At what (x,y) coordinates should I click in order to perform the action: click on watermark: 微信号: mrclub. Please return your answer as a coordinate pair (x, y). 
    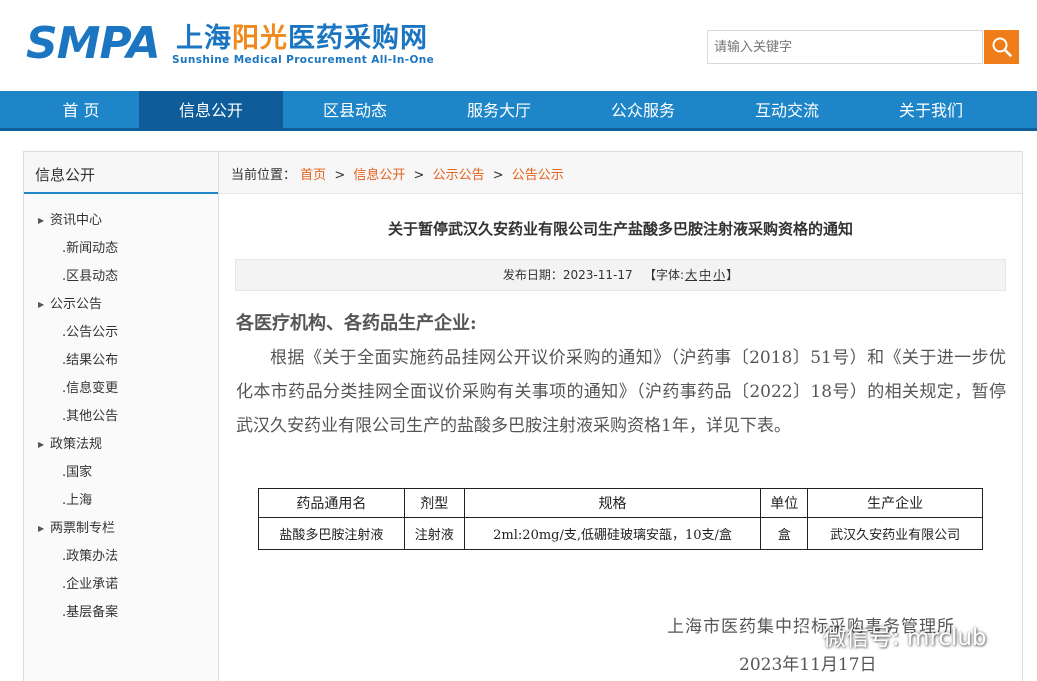
    Looking at the image, I should click on (889, 635).